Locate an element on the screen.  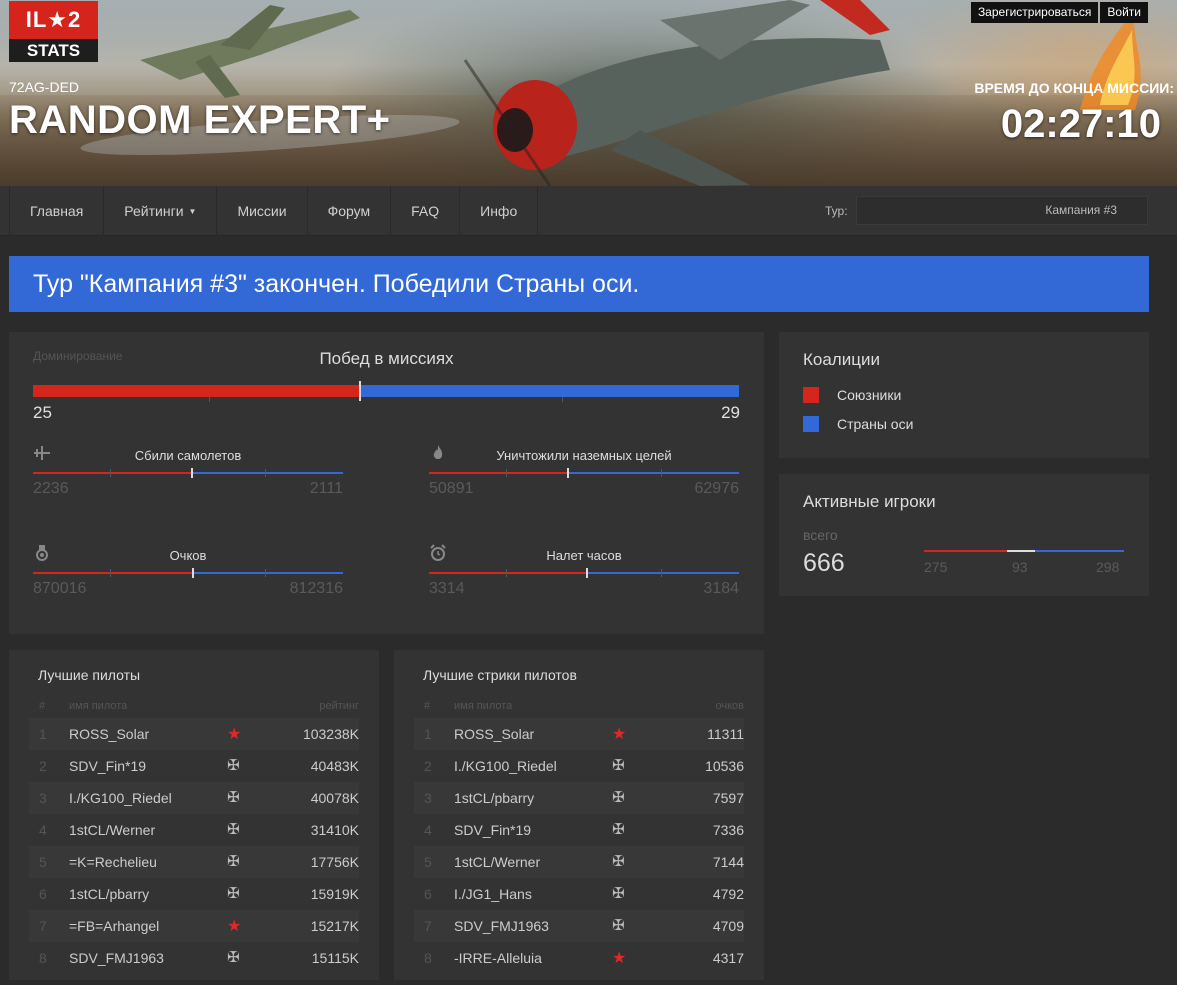
row-rank: 3 is located at coordinates (428, 798).